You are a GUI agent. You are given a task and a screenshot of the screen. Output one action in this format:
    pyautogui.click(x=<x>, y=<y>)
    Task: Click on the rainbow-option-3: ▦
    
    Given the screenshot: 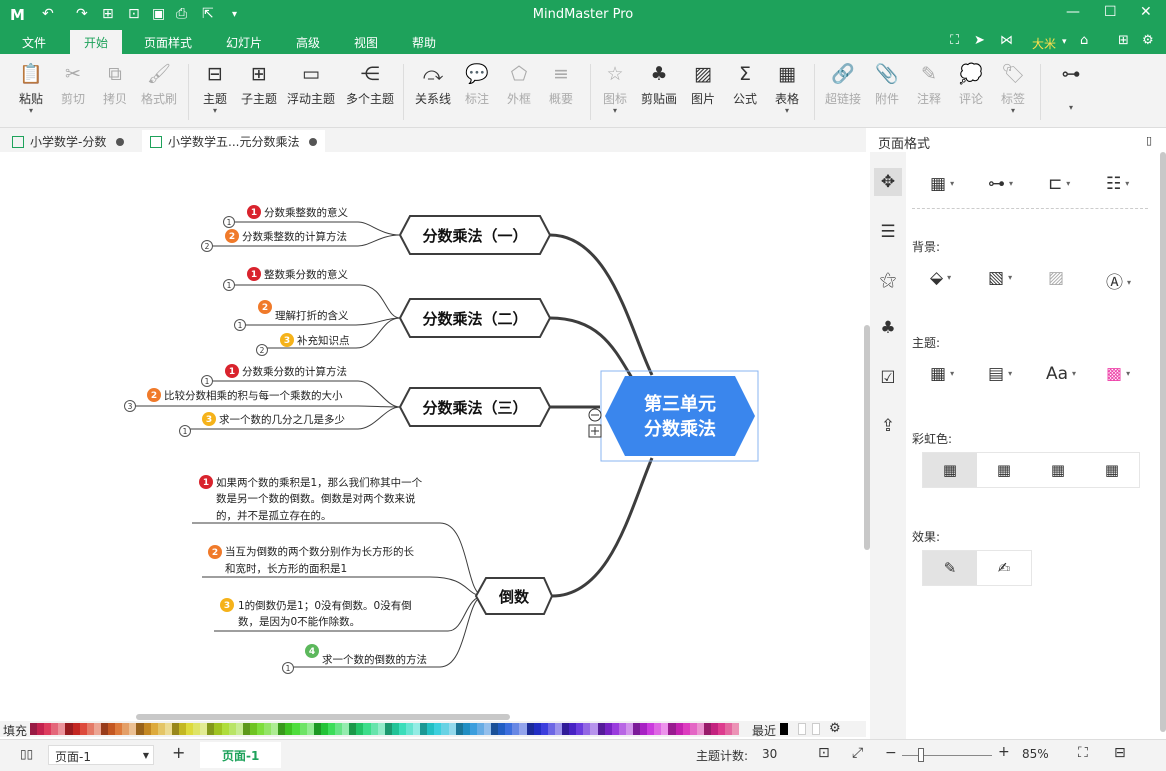 What is the action you would take?
    pyautogui.click(x=1058, y=470)
    